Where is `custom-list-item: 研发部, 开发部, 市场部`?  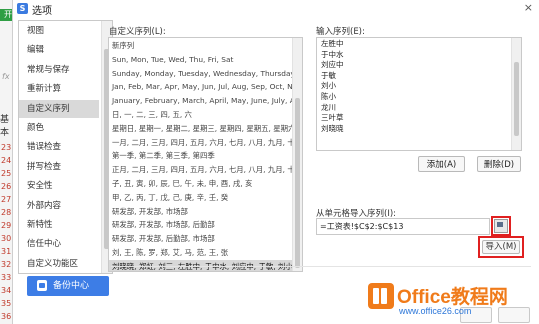 custom-list-item: 研发部, 开发部, 市场部 is located at coordinates (200, 212).